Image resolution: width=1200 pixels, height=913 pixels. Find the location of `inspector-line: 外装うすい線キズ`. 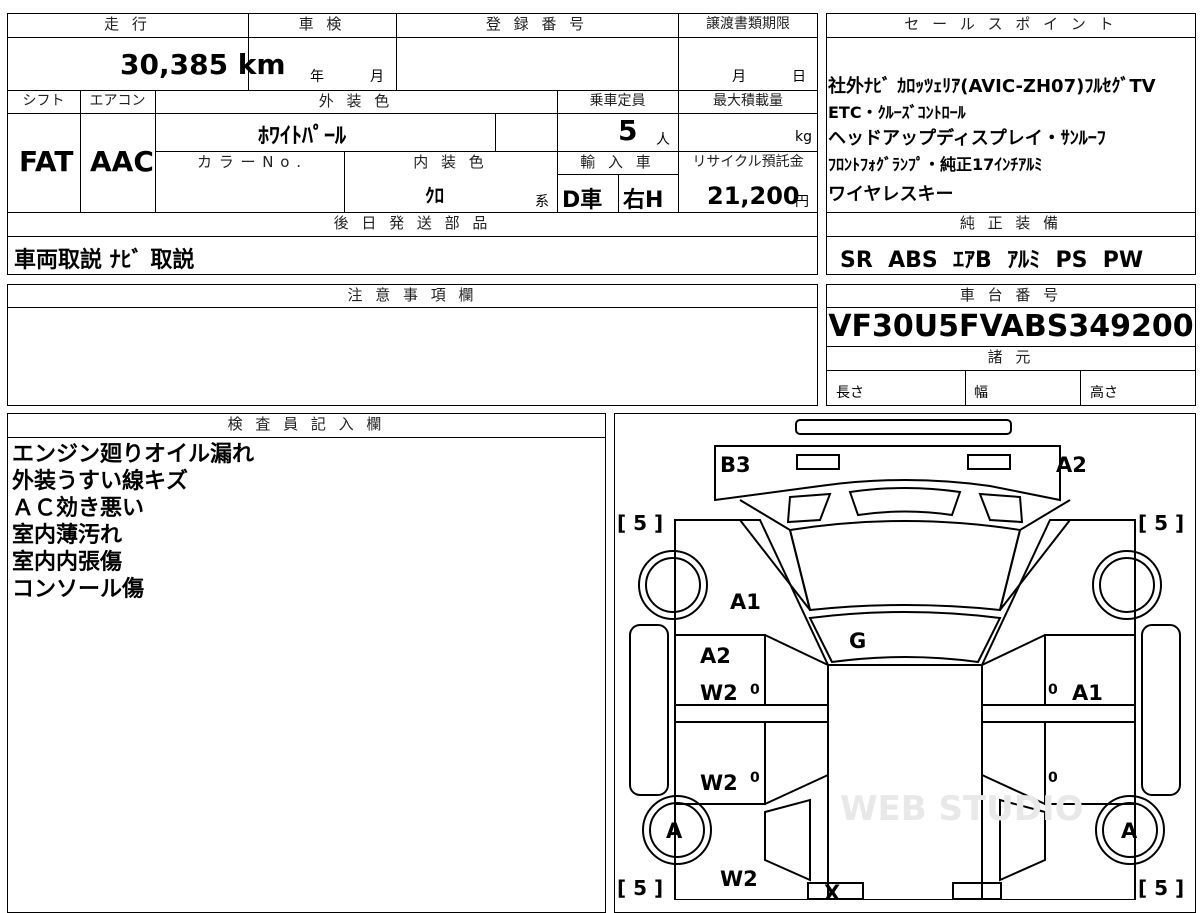

inspector-line: 外装うすい線キズ is located at coordinates (100, 481).